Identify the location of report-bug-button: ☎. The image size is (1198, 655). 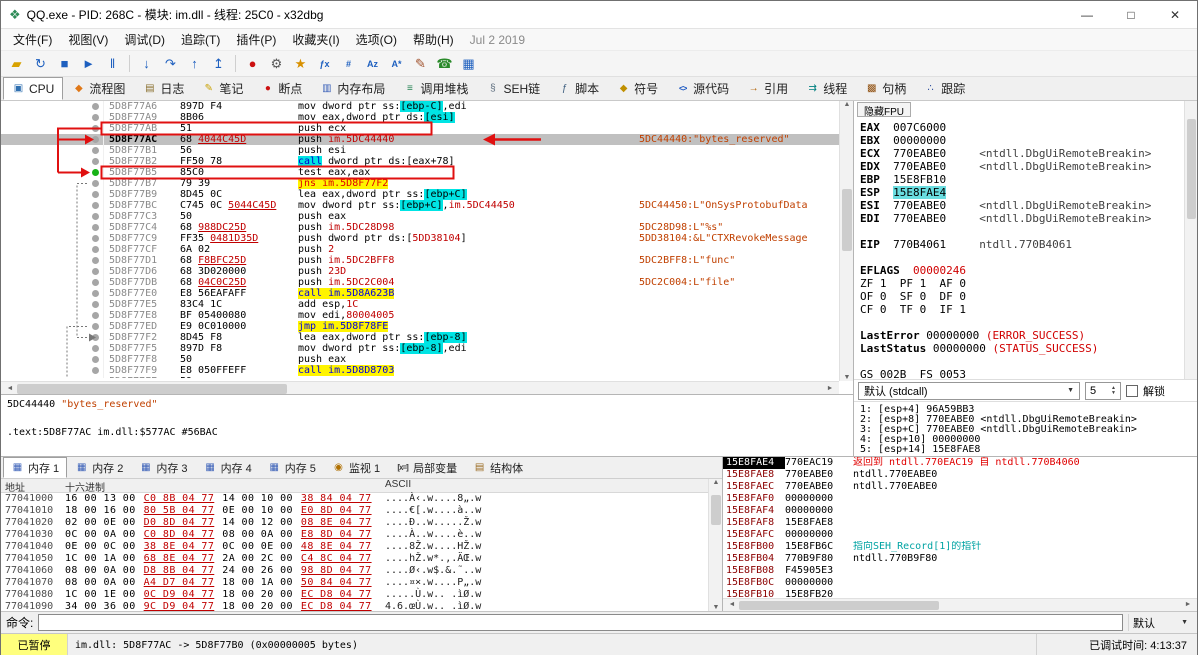
(444, 64).